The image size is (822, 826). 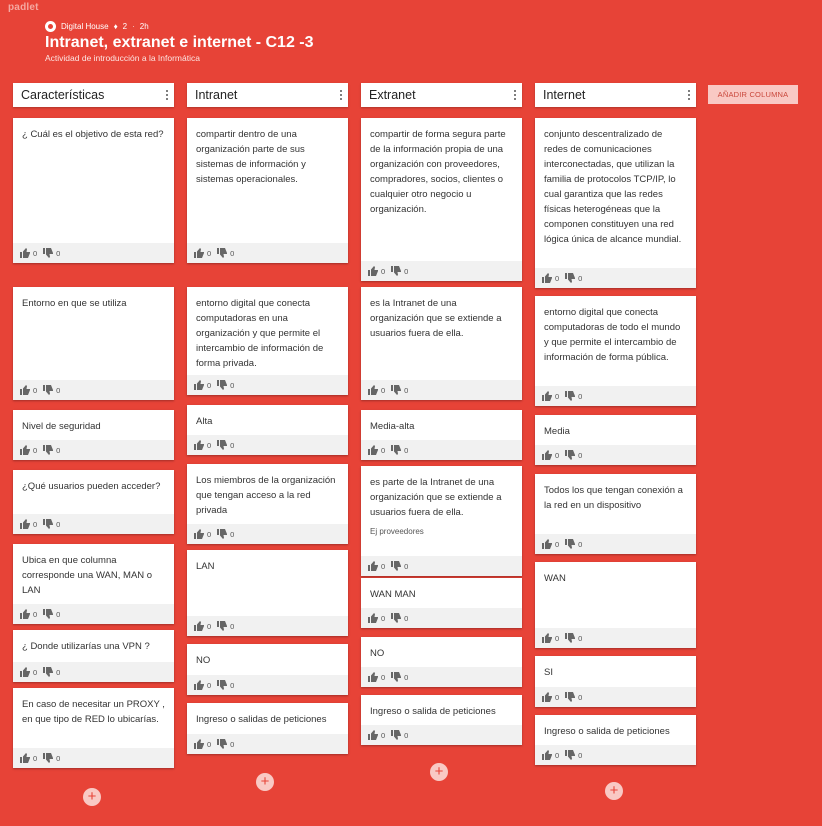 What do you see at coordinates (23, 7) in the screenshot?
I see `padlet-logo: padlet` at bounding box center [23, 7].